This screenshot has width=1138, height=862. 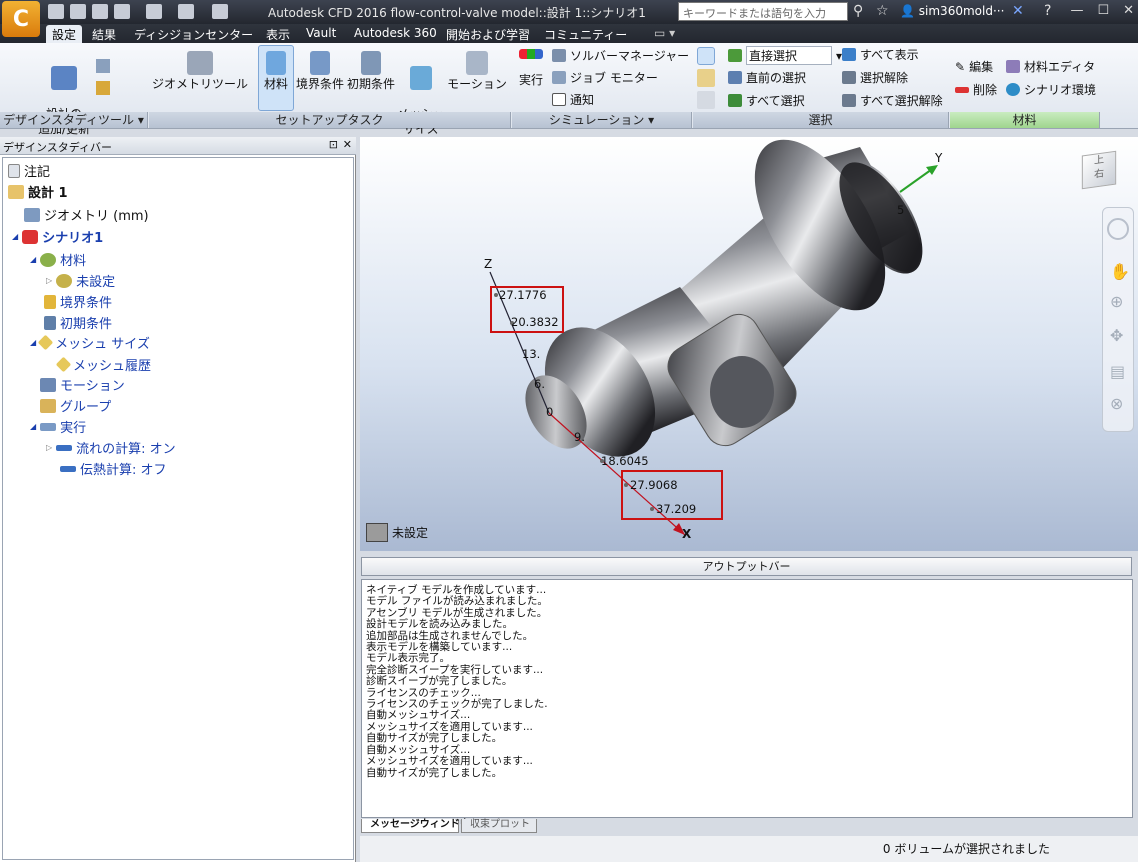 I want to click on run-button: 実行, so click(x=531, y=68).